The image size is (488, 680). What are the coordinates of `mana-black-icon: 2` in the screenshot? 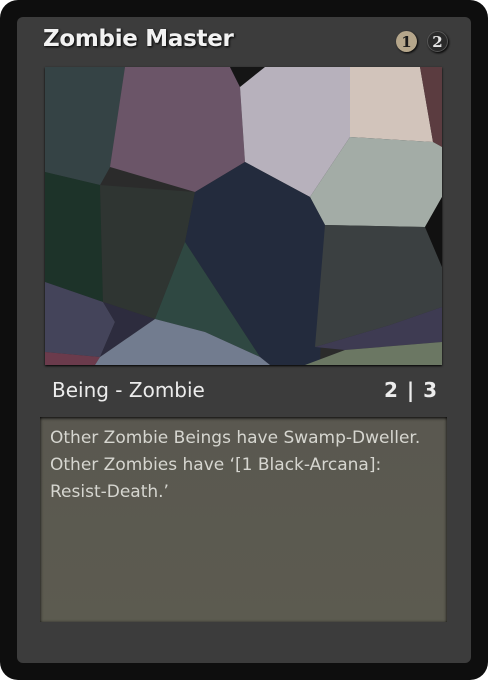 It's located at (437, 41).